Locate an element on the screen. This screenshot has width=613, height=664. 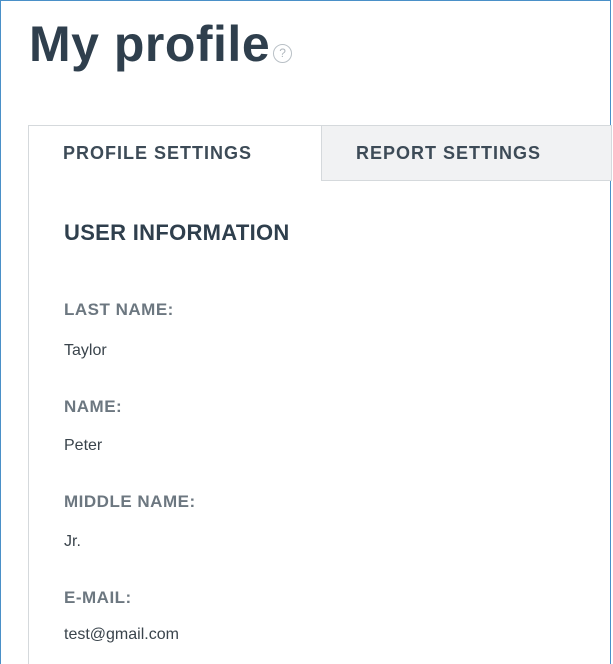
tab-bar: PROFILE SETTINGS REPORT SETTINGS is located at coordinates (320, 153).